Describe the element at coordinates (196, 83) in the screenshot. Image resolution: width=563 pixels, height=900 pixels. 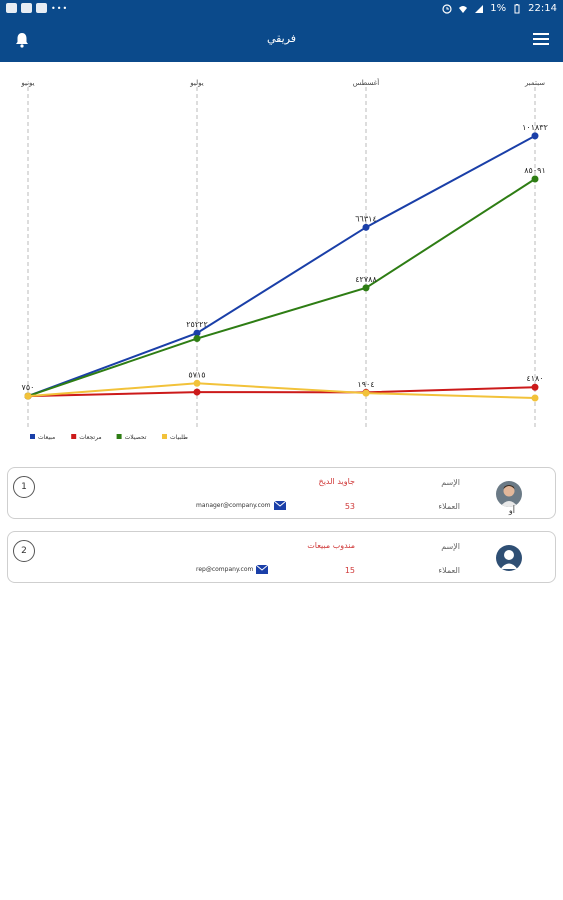
I see `x-tick-label: يوليو` at that location.